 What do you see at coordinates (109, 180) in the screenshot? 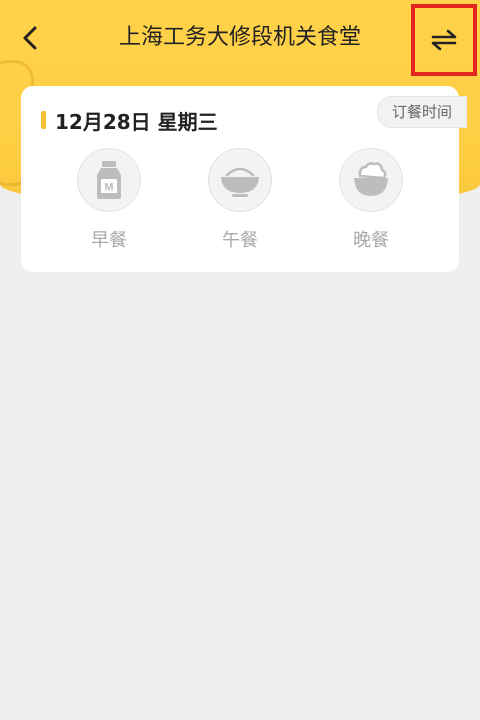
I see `milk-bottle-icon: M` at bounding box center [109, 180].